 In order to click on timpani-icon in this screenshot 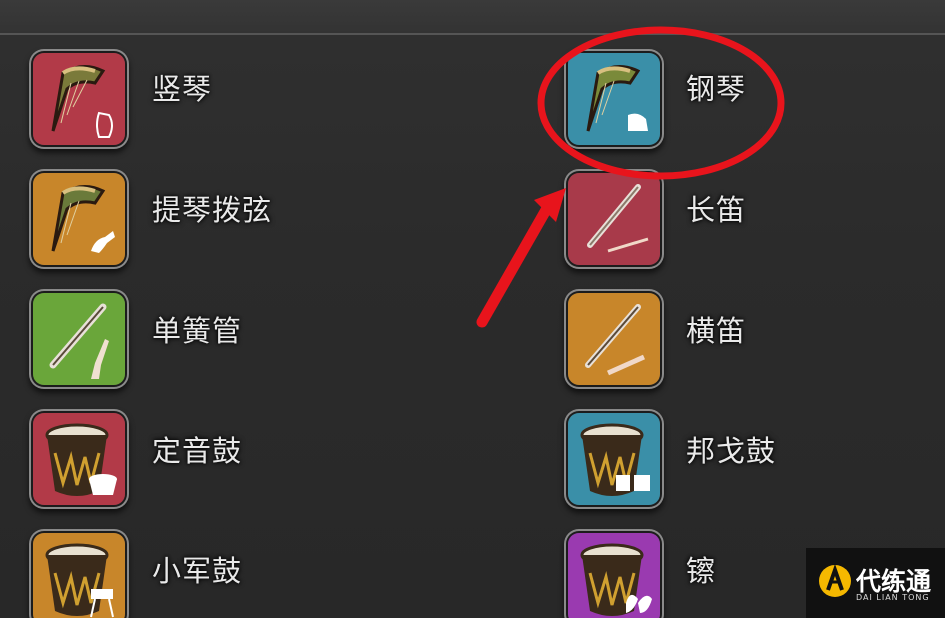, I will do `click(79, 459)`.